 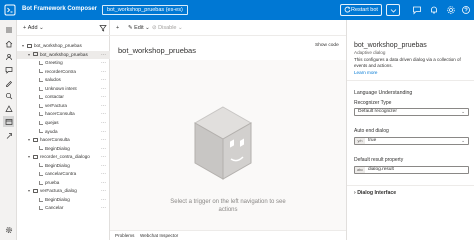 What do you see at coordinates (355, 193) in the screenshot?
I see `chevron-right-icon: ›` at bounding box center [355, 193].